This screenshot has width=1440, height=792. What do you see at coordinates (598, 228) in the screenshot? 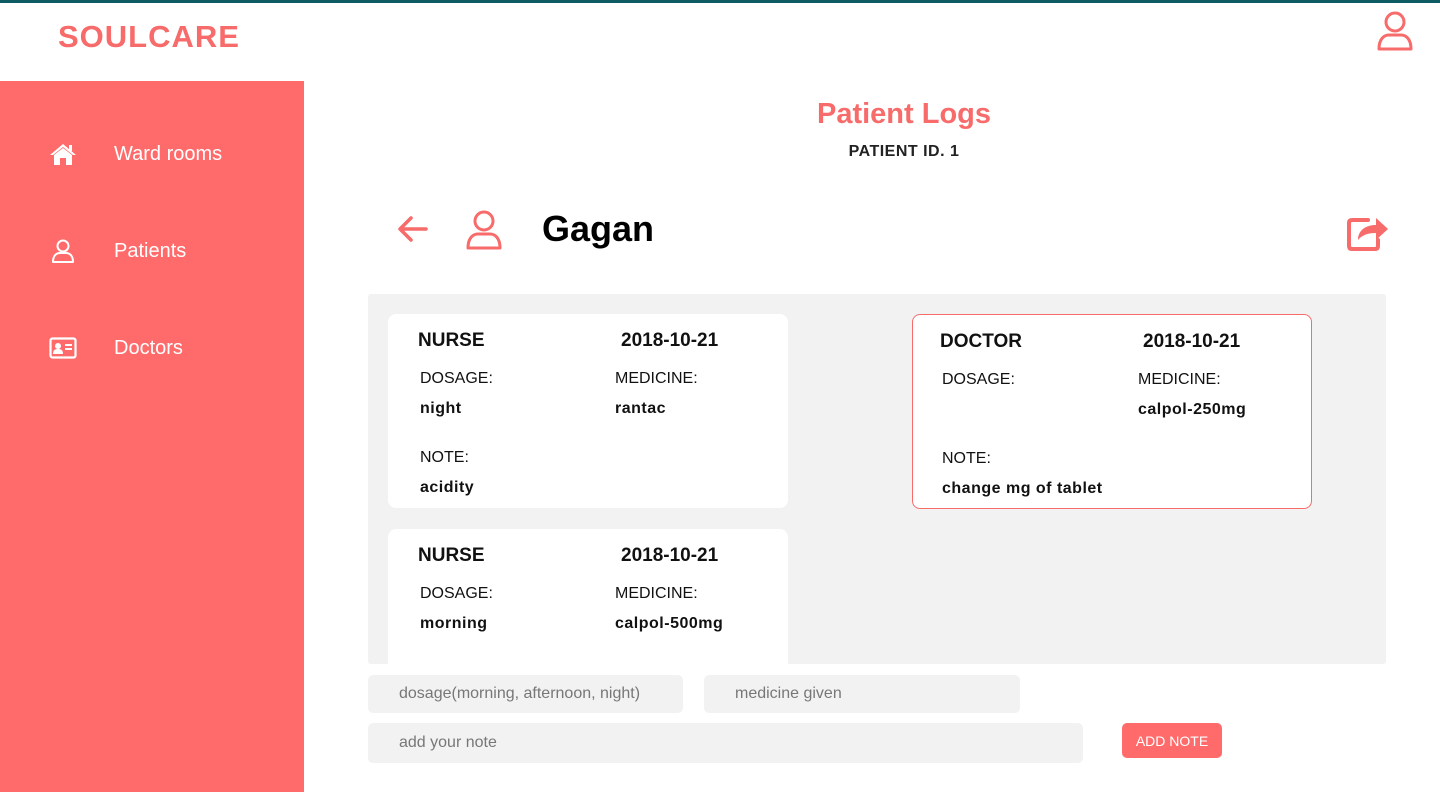
I see `patient-name: Gagan` at bounding box center [598, 228].